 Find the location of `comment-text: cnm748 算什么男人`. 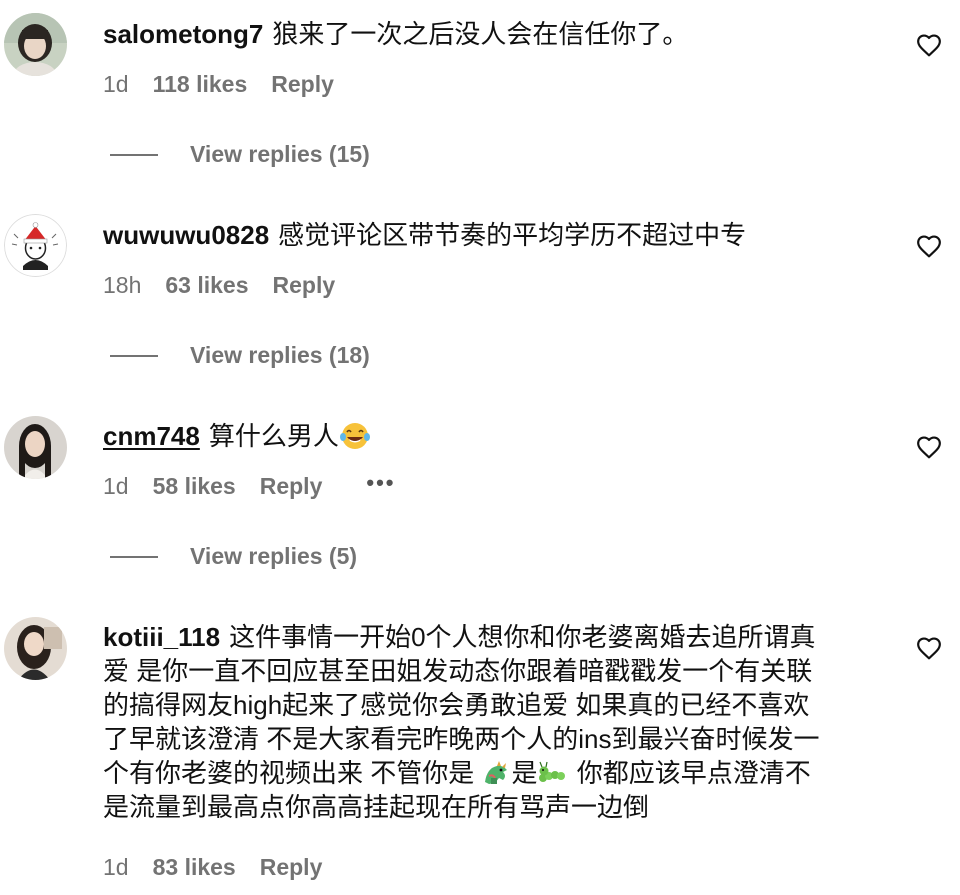

comment-text: cnm748 算什么男人 is located at coordinates (493, 436).